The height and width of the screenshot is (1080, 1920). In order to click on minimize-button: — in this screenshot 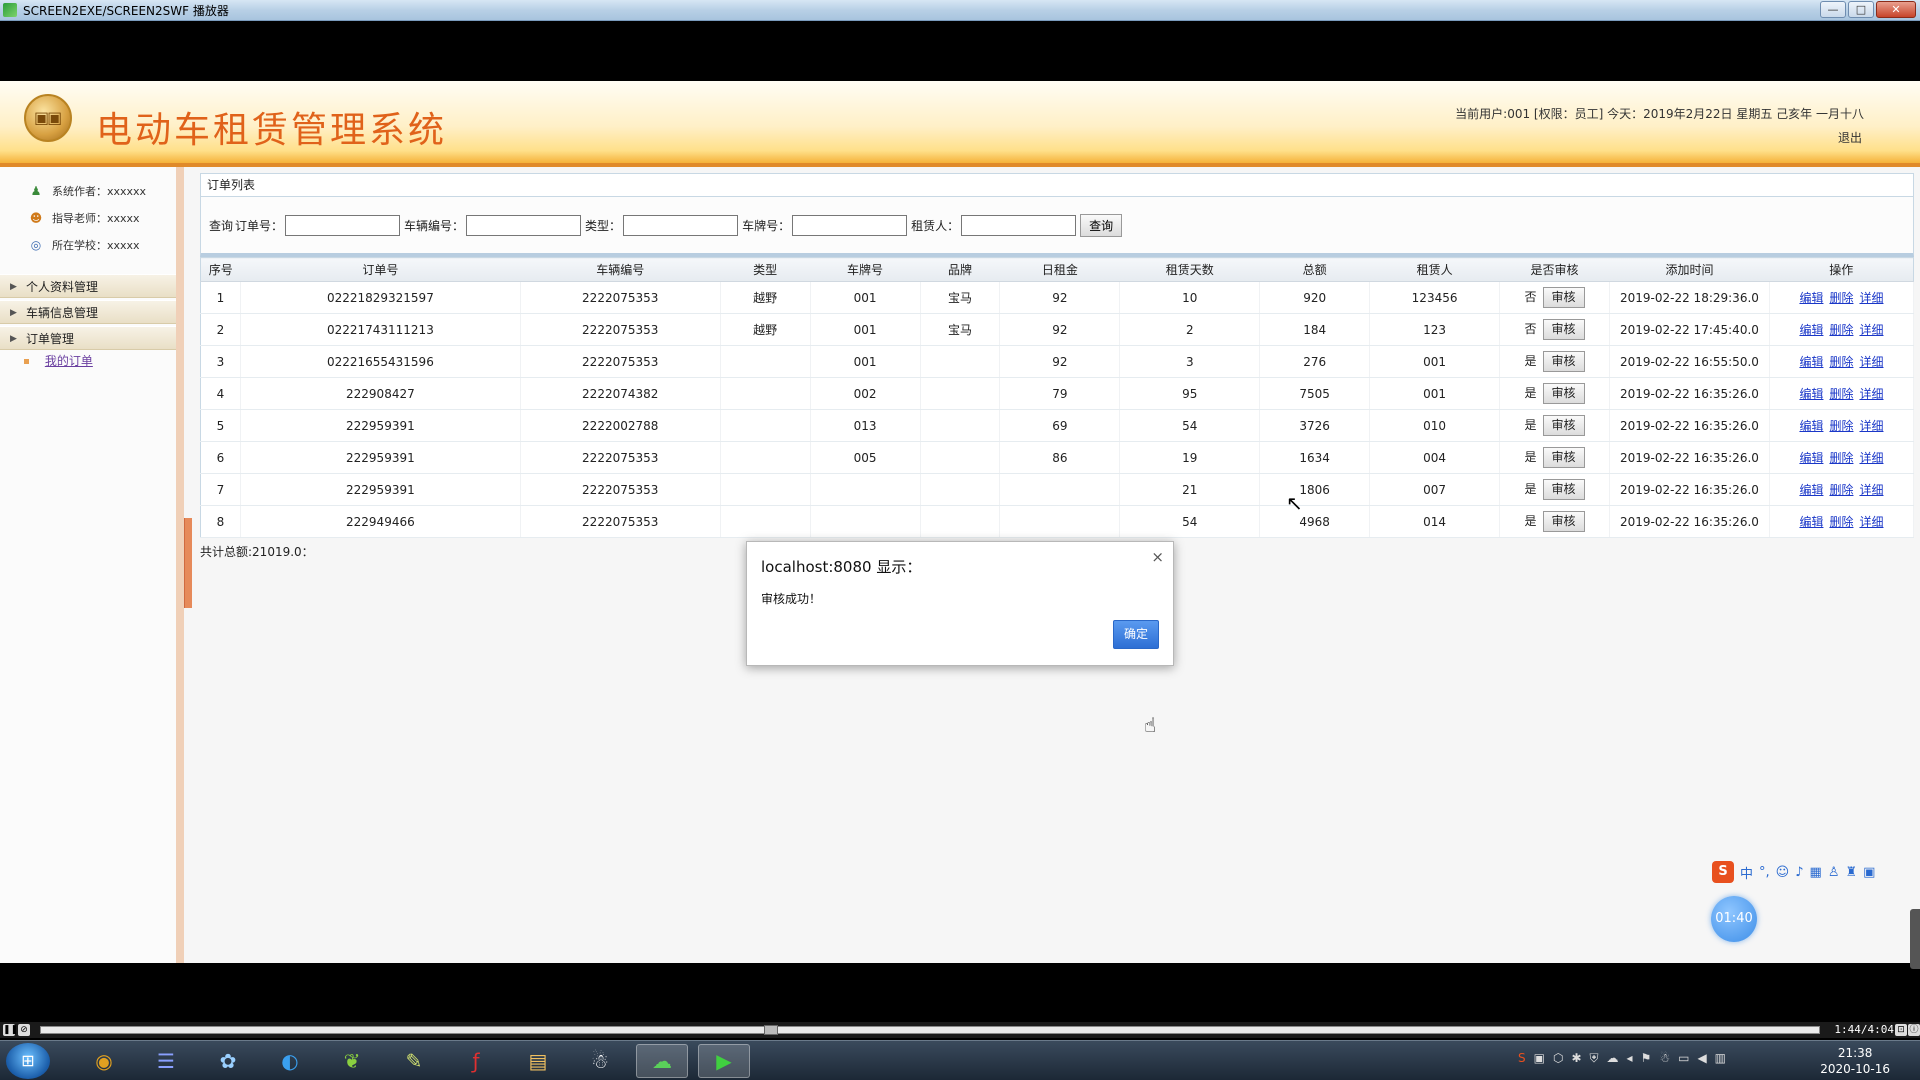, I will do `click(1833, 9)`.